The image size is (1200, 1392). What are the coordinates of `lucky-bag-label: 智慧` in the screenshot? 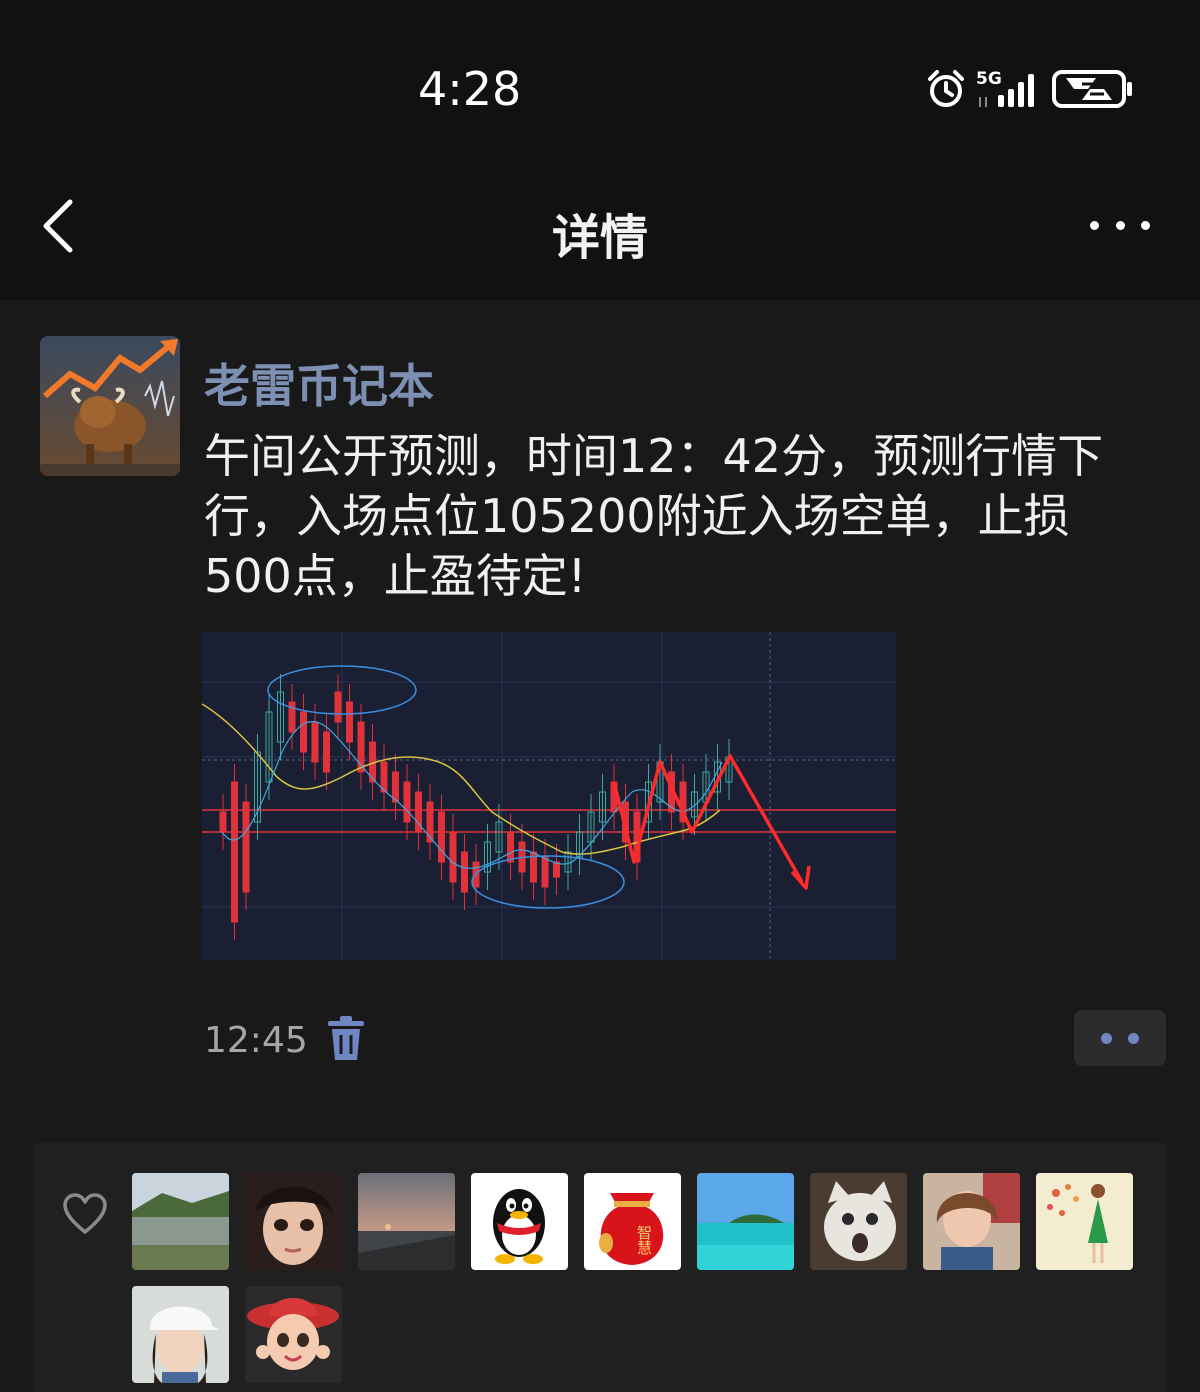 It's located at (644, 1239).